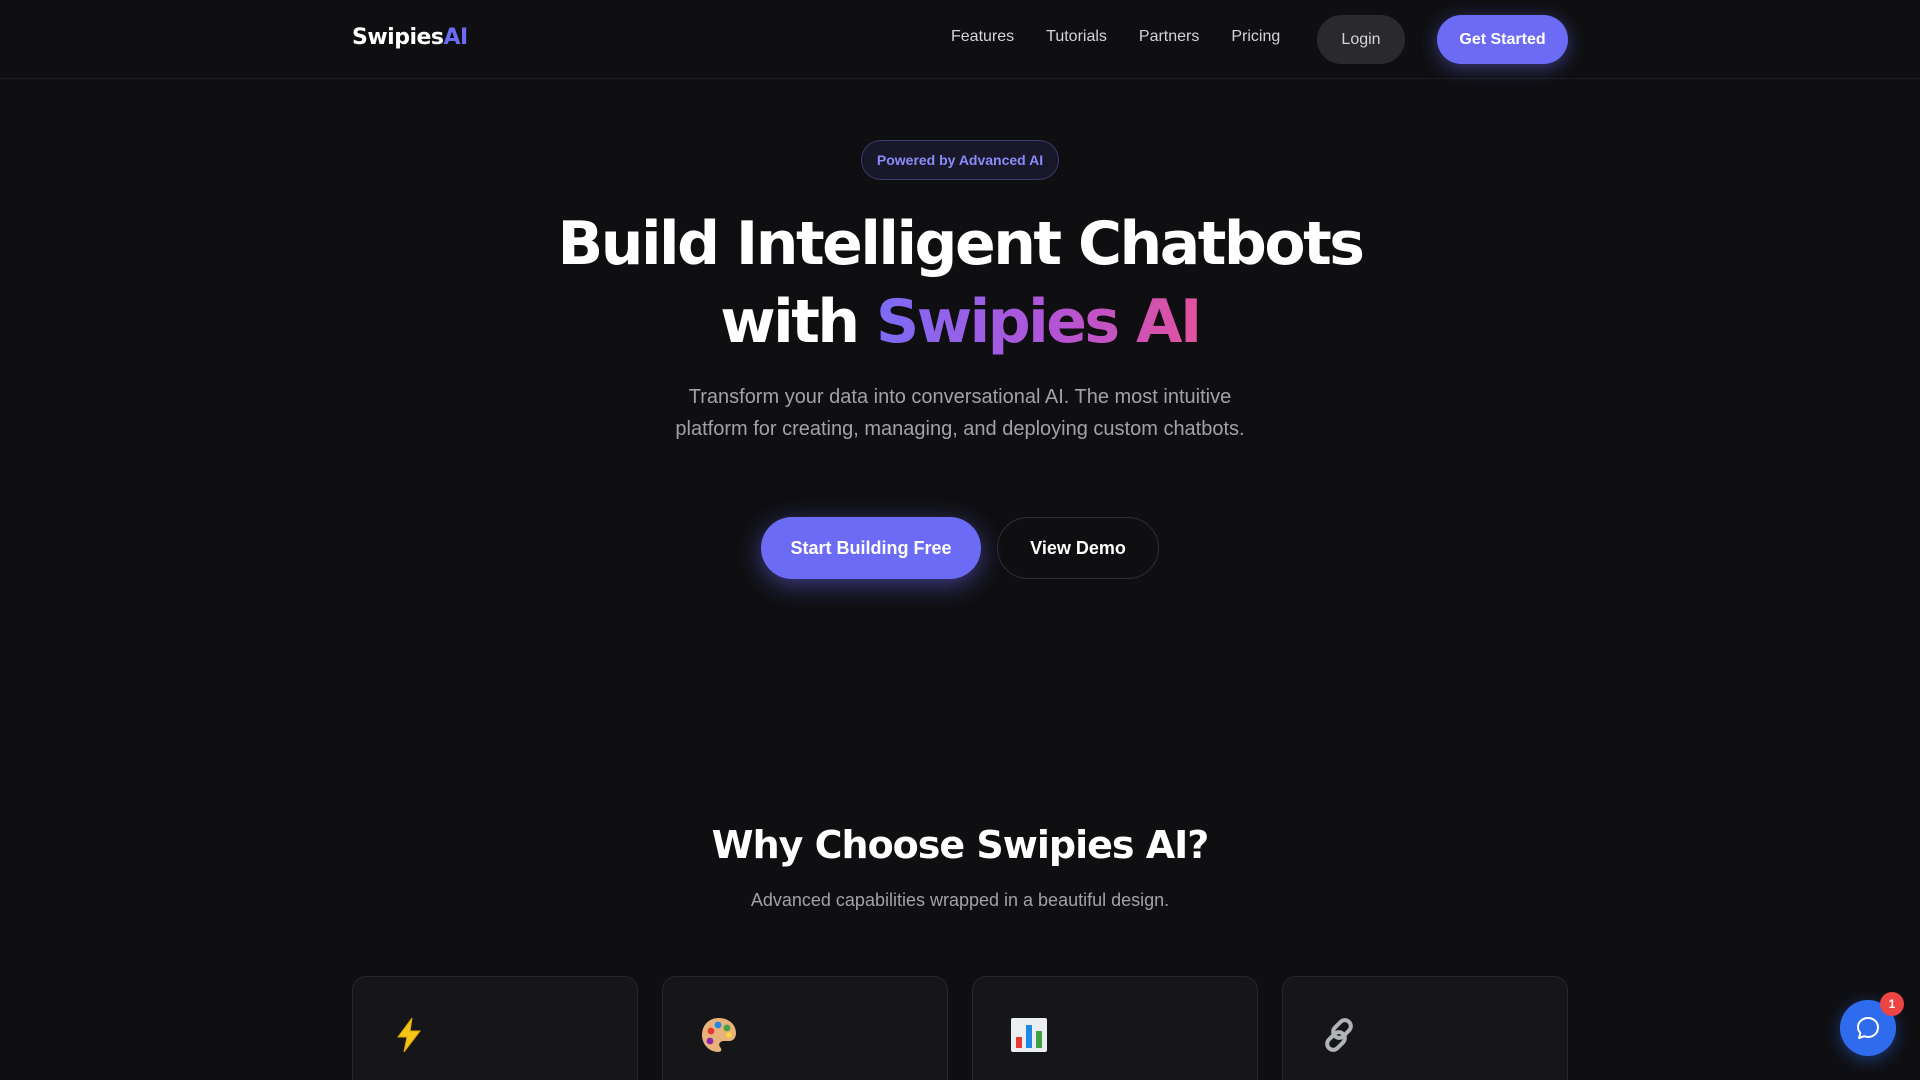 This screenshot has height=1080, width=1920. What do you see at coordinates (1039, 322) in the screenshot?
I see `hero-title-highlight: Swipies AI` at bounding box center [1039, 322].